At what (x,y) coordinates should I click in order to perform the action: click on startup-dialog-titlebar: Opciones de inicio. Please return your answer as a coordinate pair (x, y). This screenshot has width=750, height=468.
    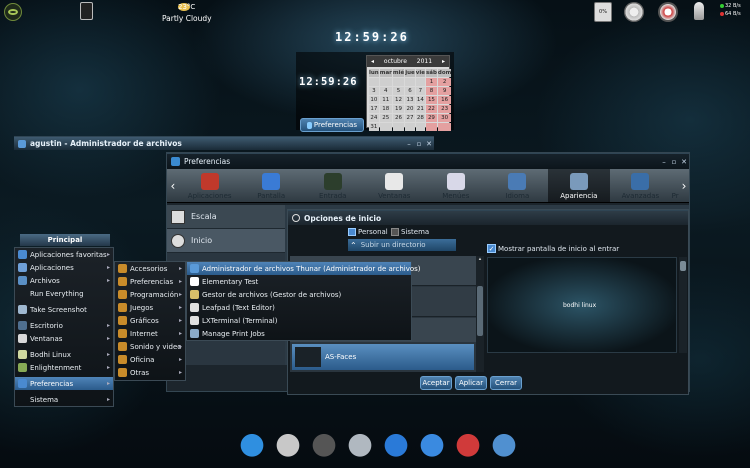
    Looking at the image, I should click on (488, 217).